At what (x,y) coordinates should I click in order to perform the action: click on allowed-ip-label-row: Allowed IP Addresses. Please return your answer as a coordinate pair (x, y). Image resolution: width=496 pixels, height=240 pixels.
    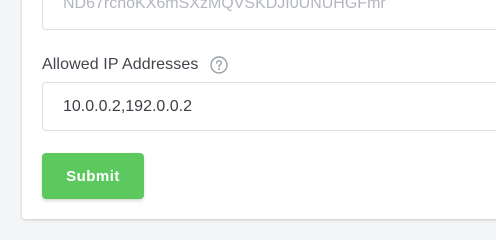
    Looking at the image, I should click on (135, 65).